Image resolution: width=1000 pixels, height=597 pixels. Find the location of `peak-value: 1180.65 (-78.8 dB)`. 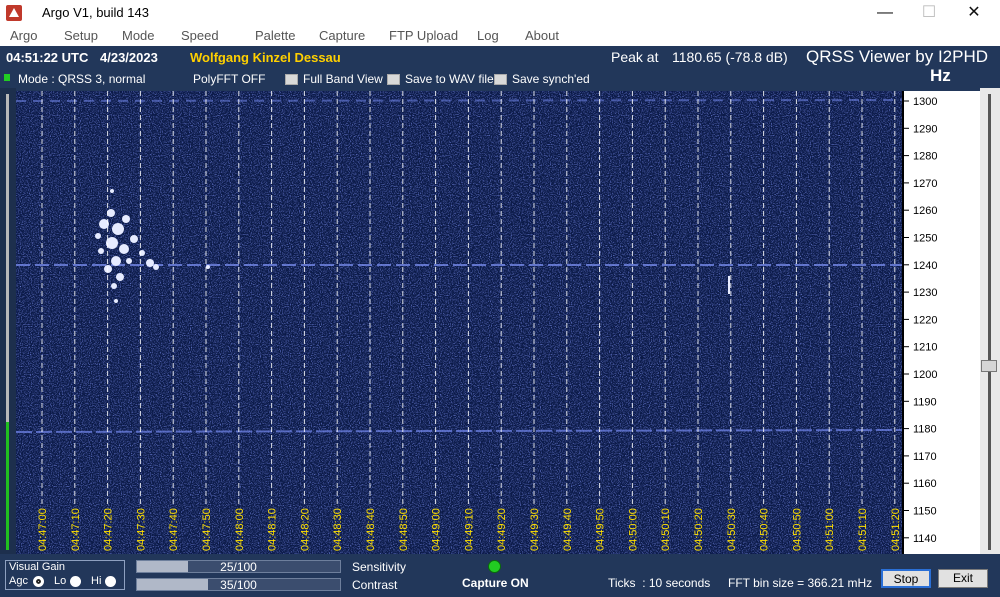

peak-value: 1180.65 (-78.8 dB) is located at coordinates (730, 57).